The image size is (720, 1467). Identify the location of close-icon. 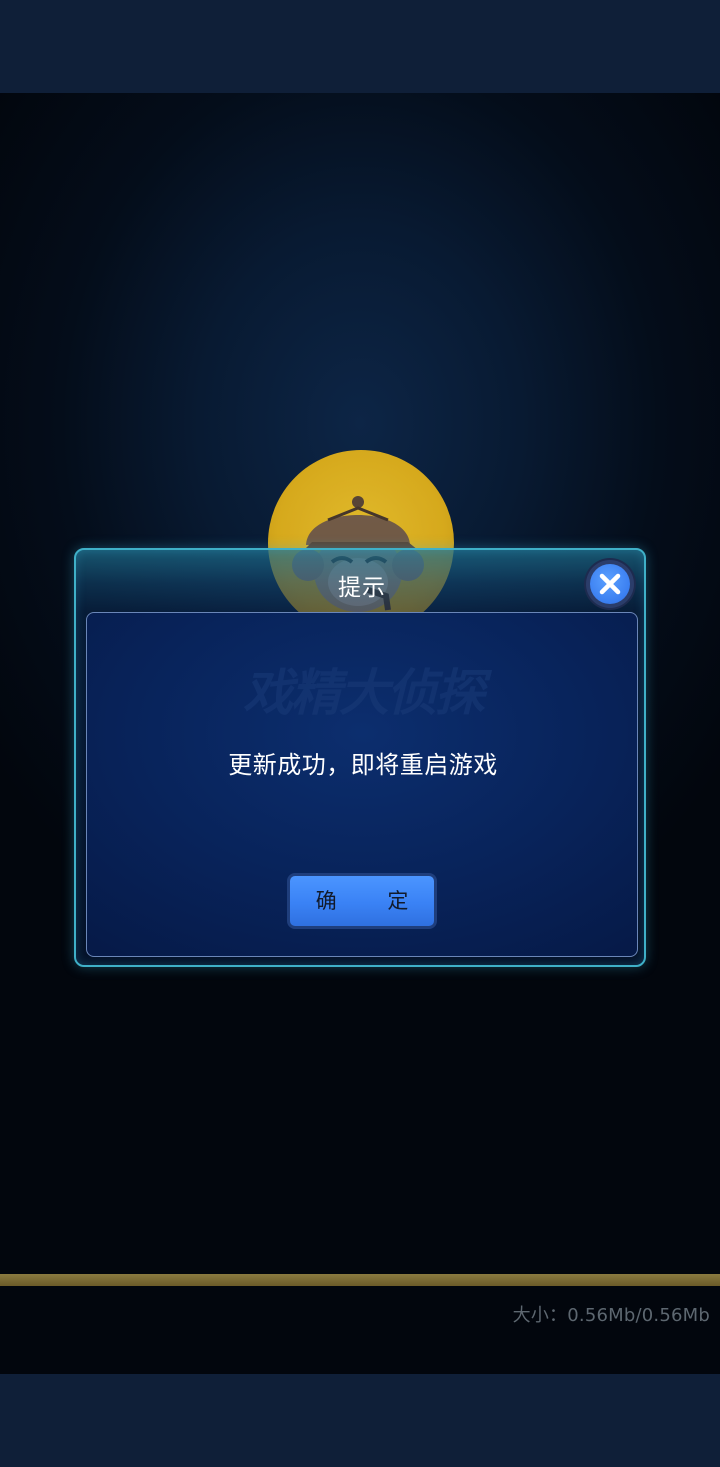
(610, 584).